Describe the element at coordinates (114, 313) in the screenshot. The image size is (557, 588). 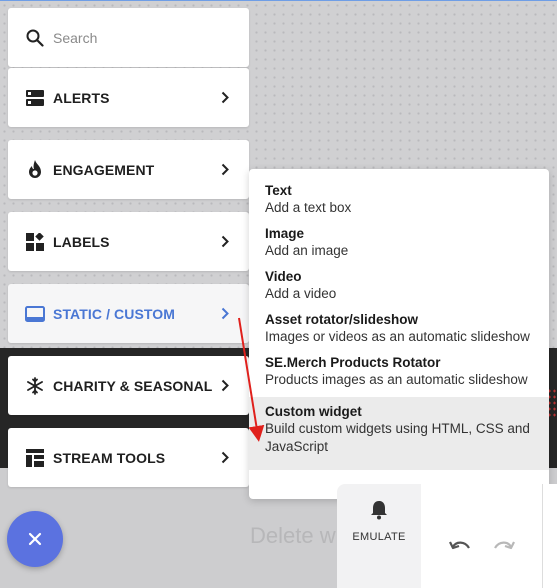
I see `menu-item-label: STATIC / CUSTOM` at that location.